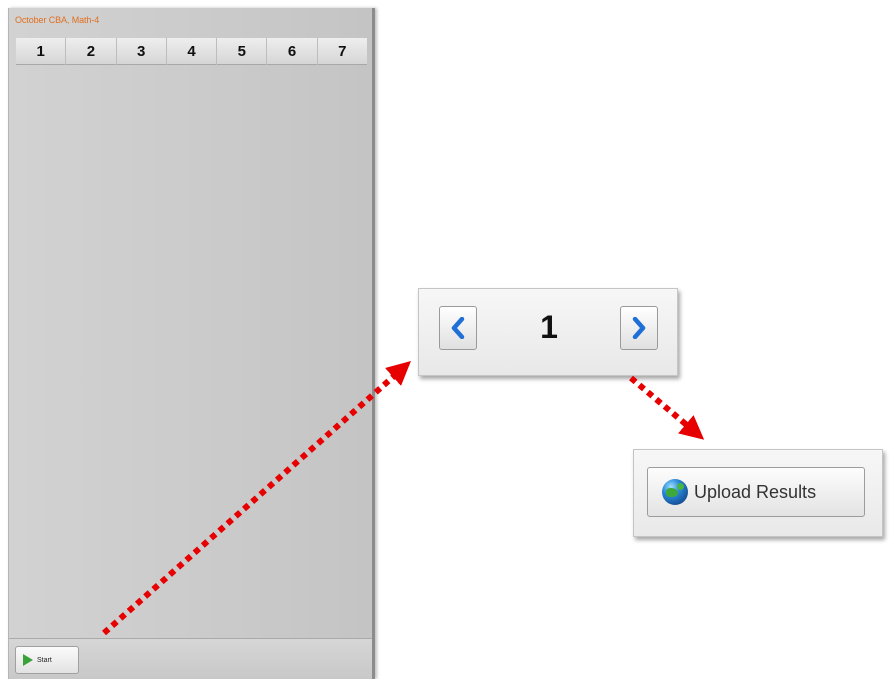 The height and width of the screenshot is (679, 892). What do you see at coordinates (256, 498) in the screenshot?
I see `arrow-start-to-pager` at bounding box center [256, 498].